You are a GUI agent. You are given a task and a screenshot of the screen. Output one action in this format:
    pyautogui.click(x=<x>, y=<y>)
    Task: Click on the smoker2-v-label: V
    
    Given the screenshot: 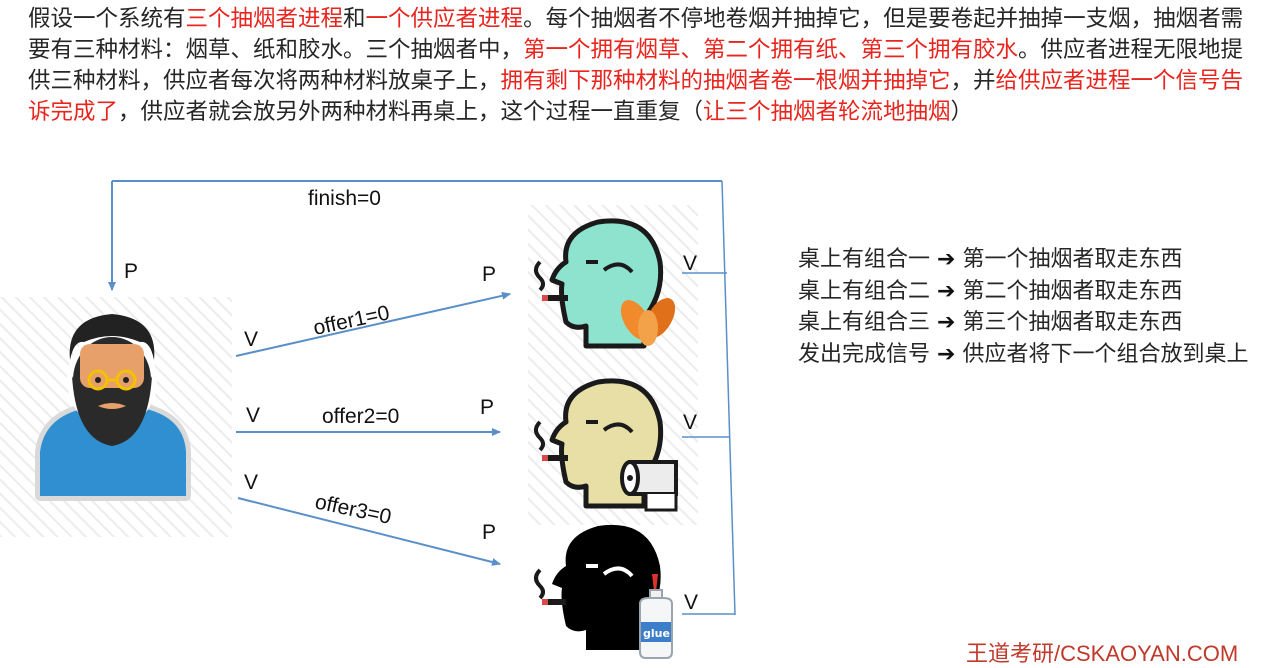 What is the action you would take?
    pyautogui.click(x=690, y=422)
    